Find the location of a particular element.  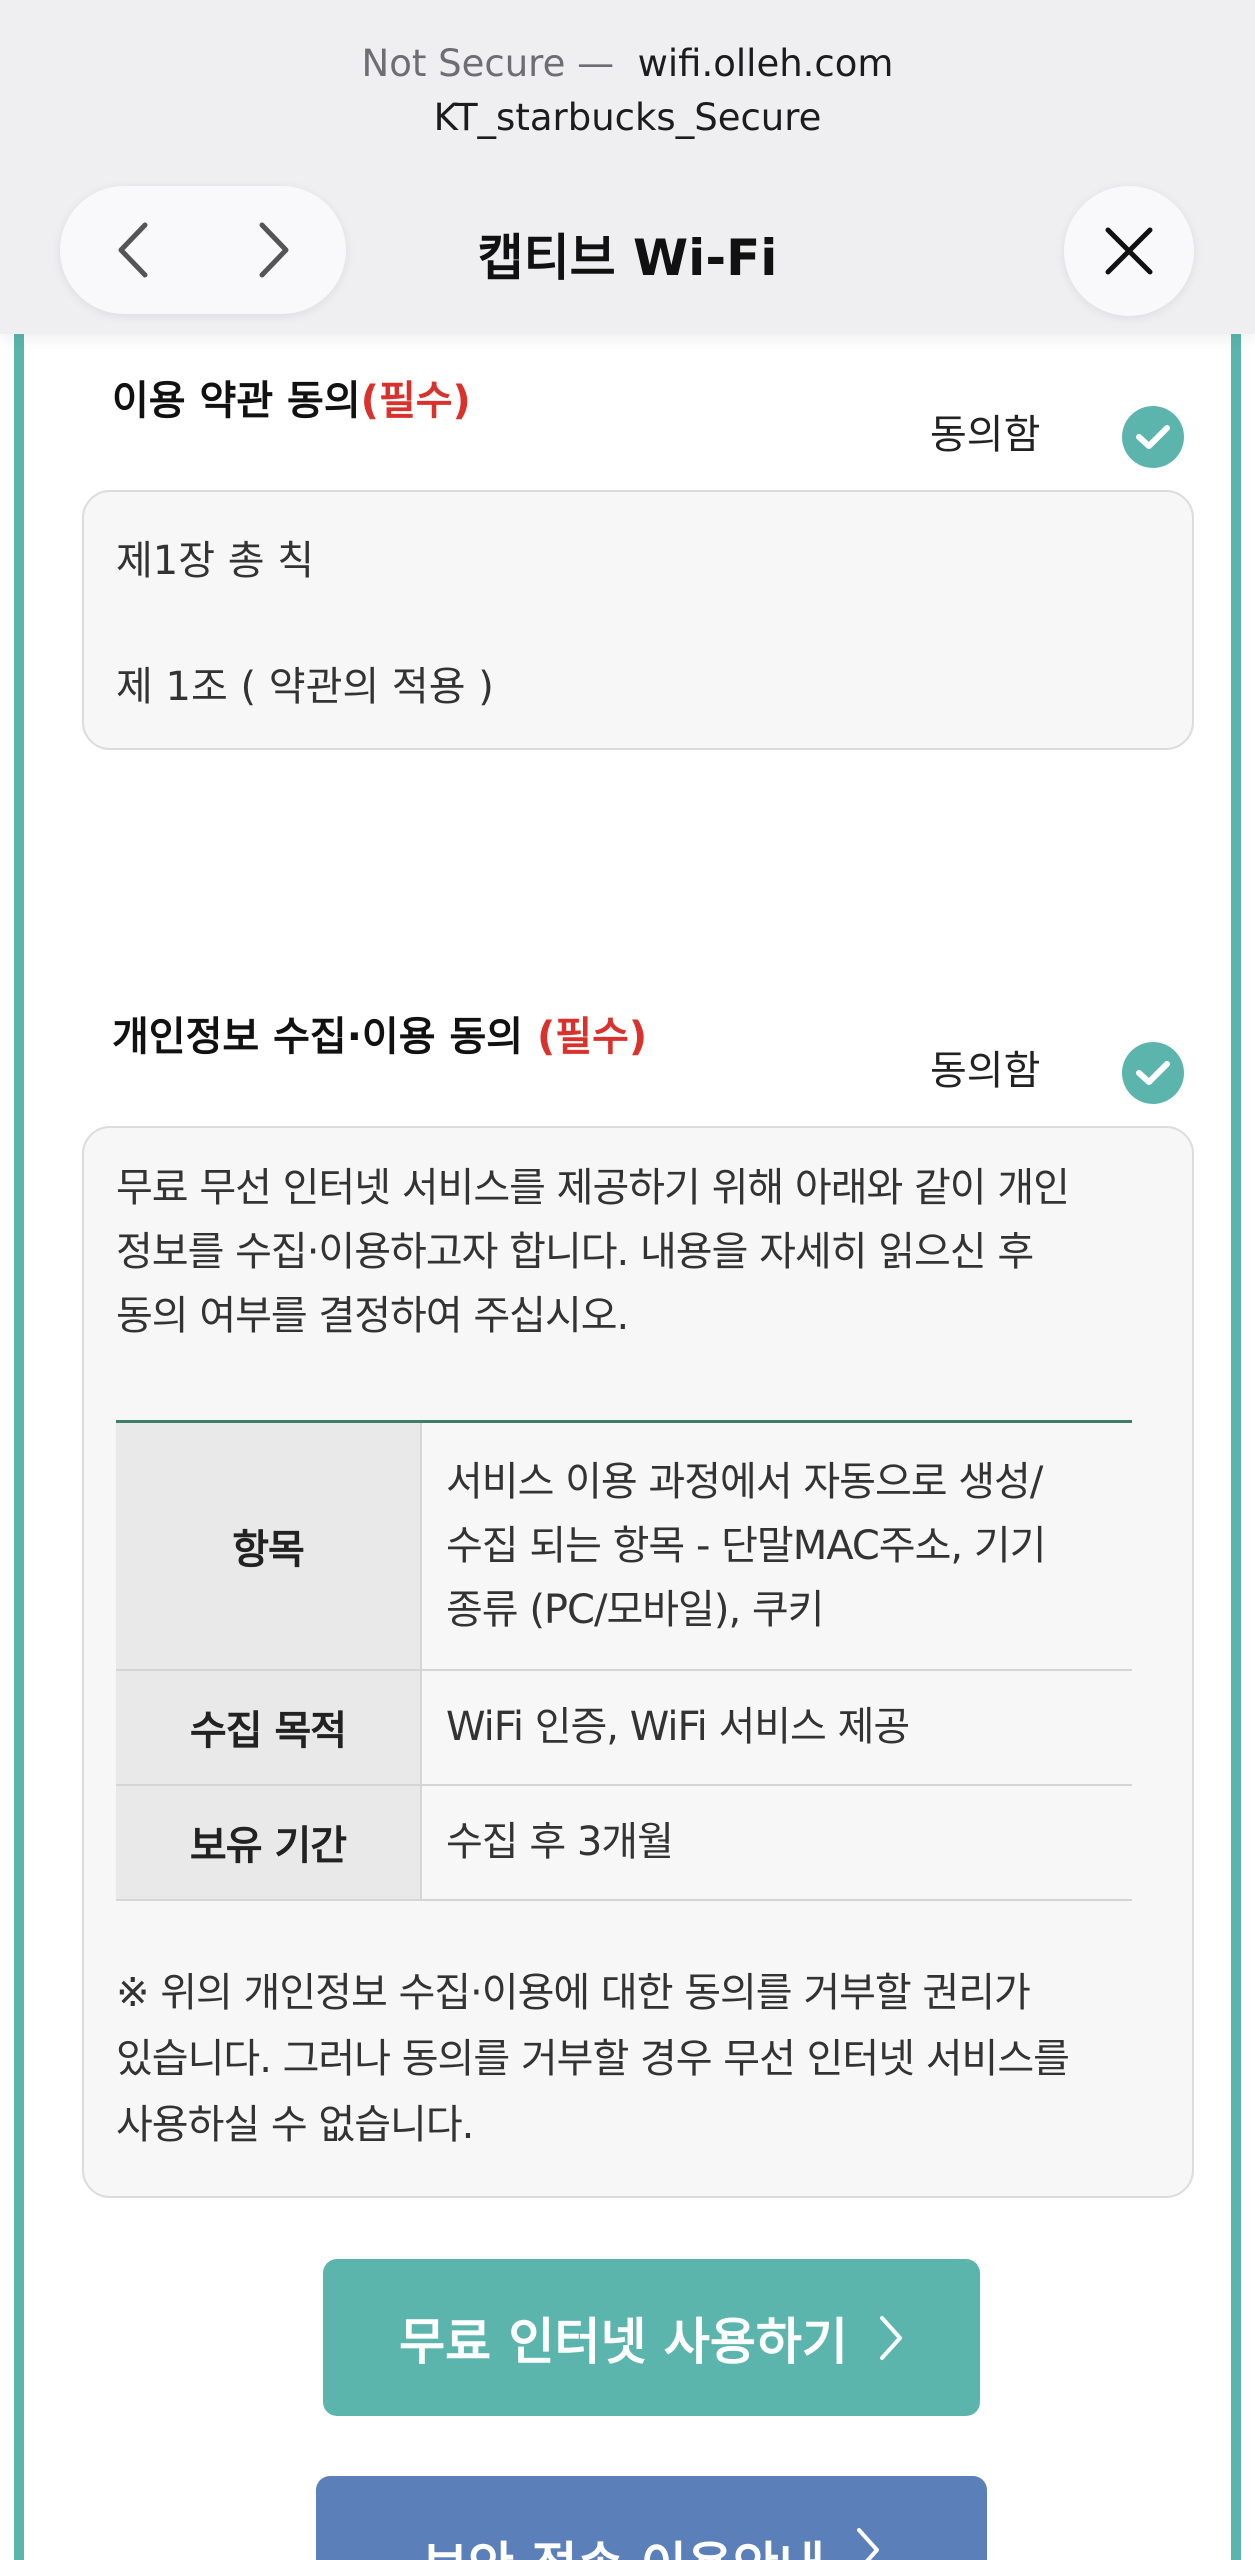

table-value-line: 수집 되는 항목 - 단말MAC주소, 기기 is located at coordinates (746, 1545).